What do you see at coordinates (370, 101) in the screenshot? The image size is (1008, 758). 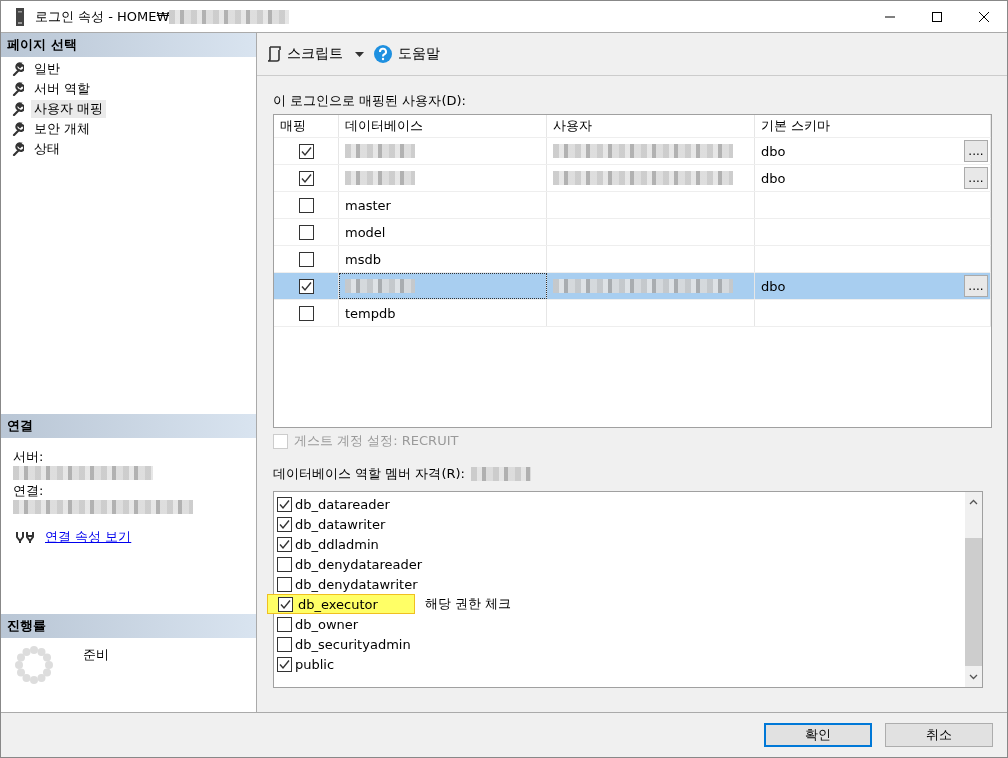 I see `section-label: 이 로그인으로 매핑된 사용자(D):` at bounding box center [370, 101].